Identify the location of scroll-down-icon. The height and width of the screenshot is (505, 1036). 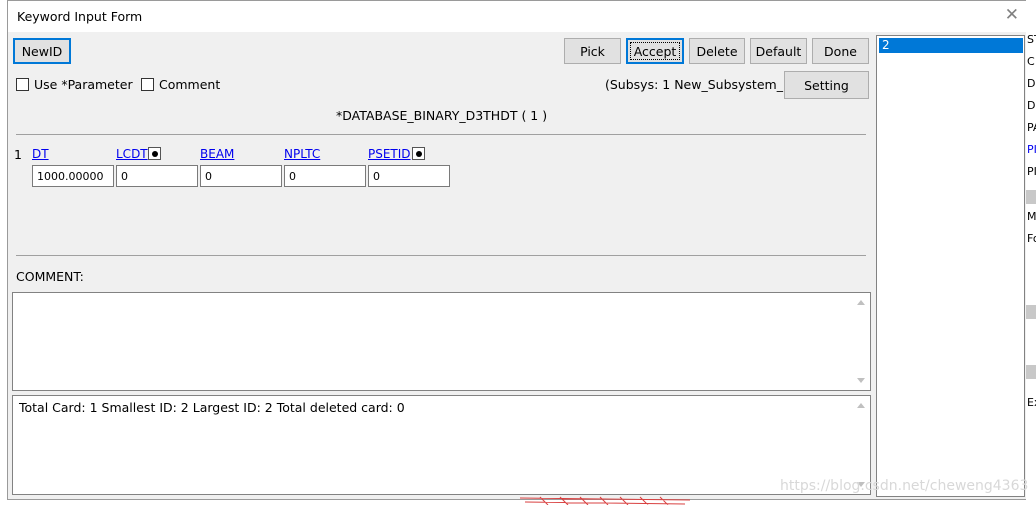
(861, 380).